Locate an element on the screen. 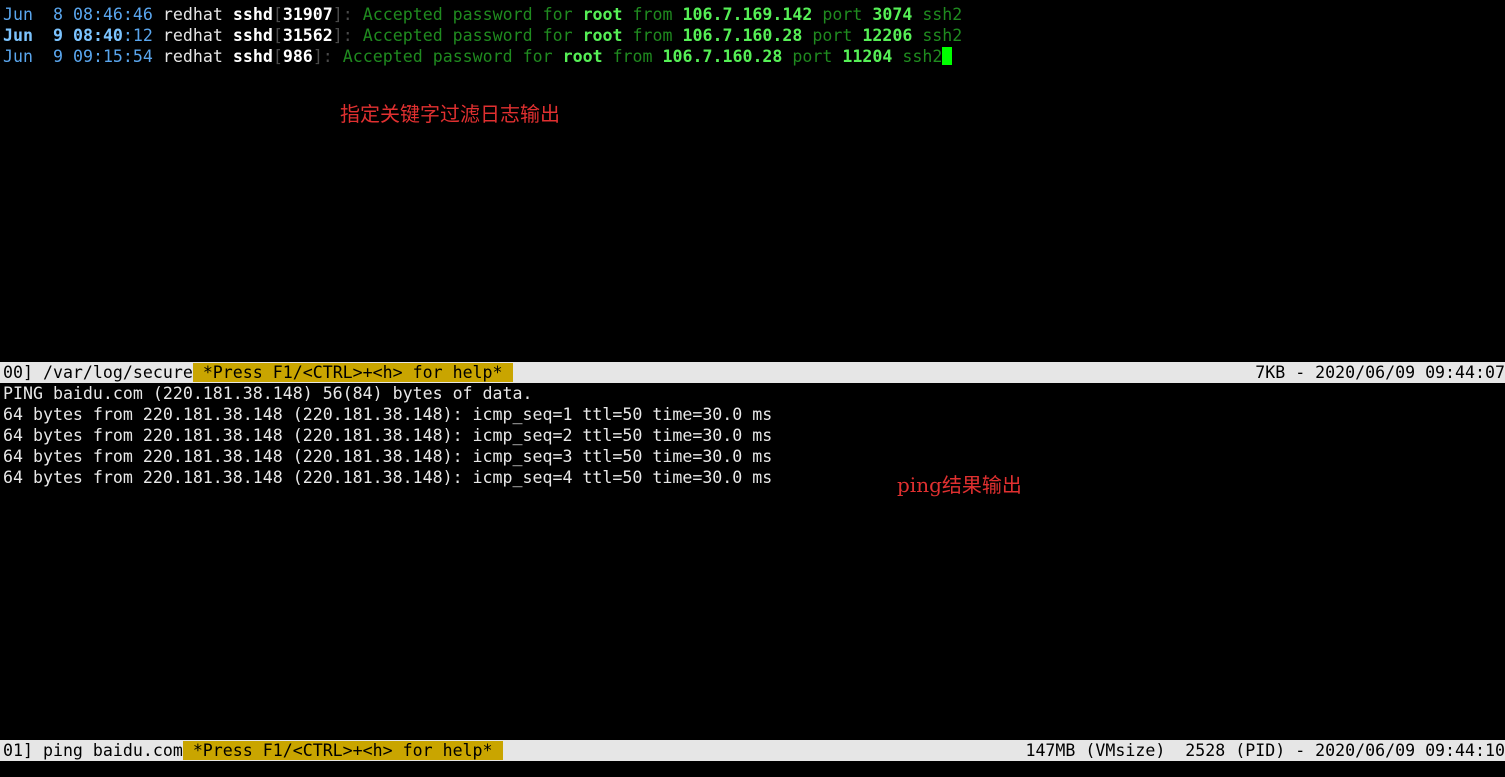 The height and width of the screenshot is (777, 1505). log-time-s: :12 is located at coordinates (137, 35).